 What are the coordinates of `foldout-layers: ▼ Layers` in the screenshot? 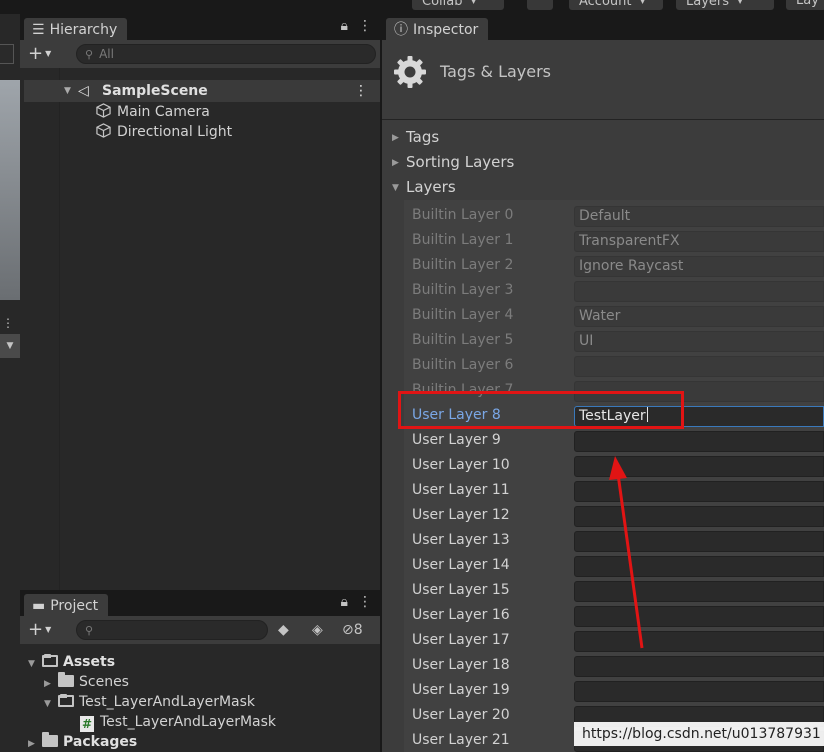 It's located at (424, 187).